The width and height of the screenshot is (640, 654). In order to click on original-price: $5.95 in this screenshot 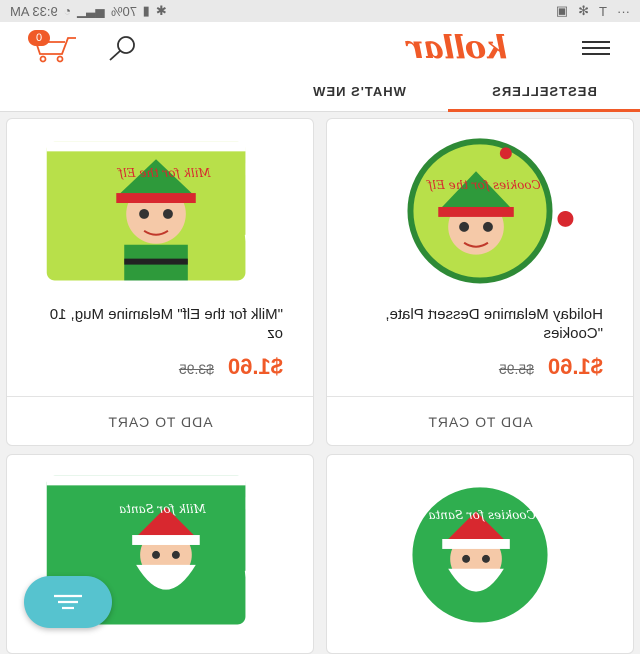, I will do `click(516, 369)`.